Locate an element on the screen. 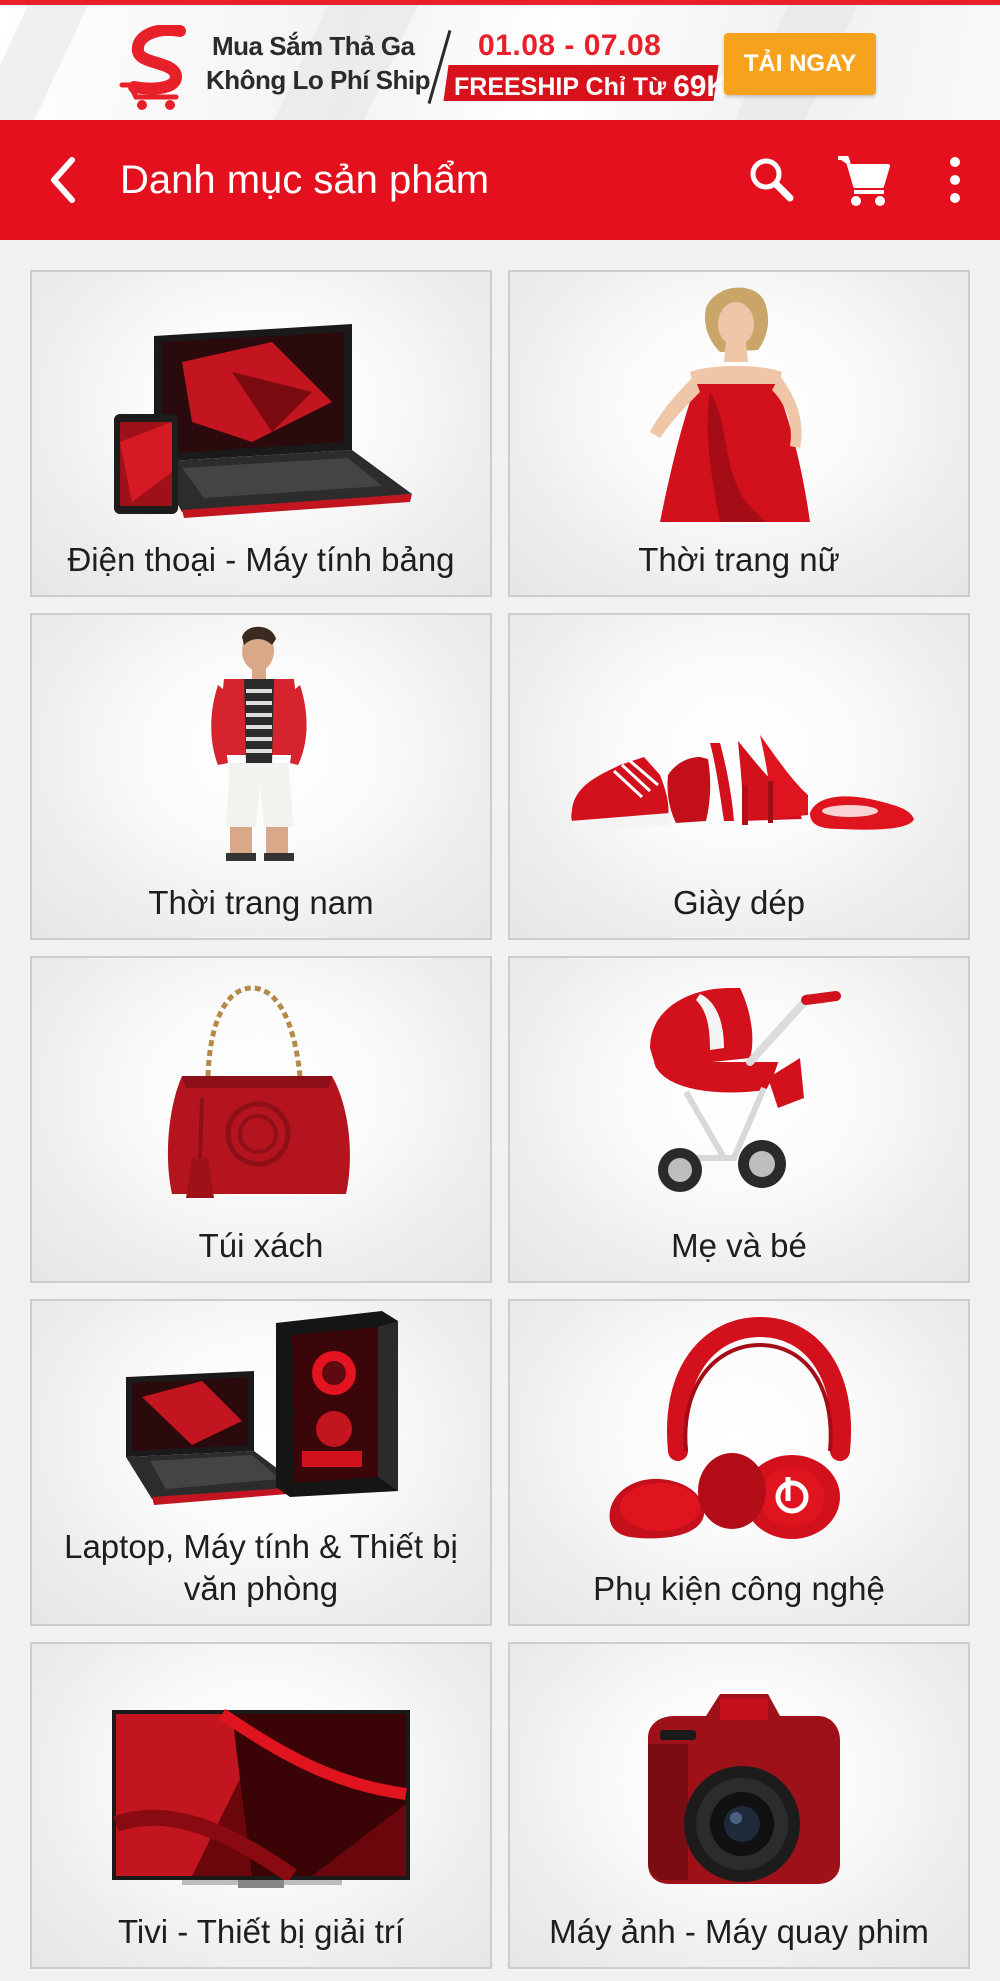  handbag-icon is located at coordinates (258, 1091).